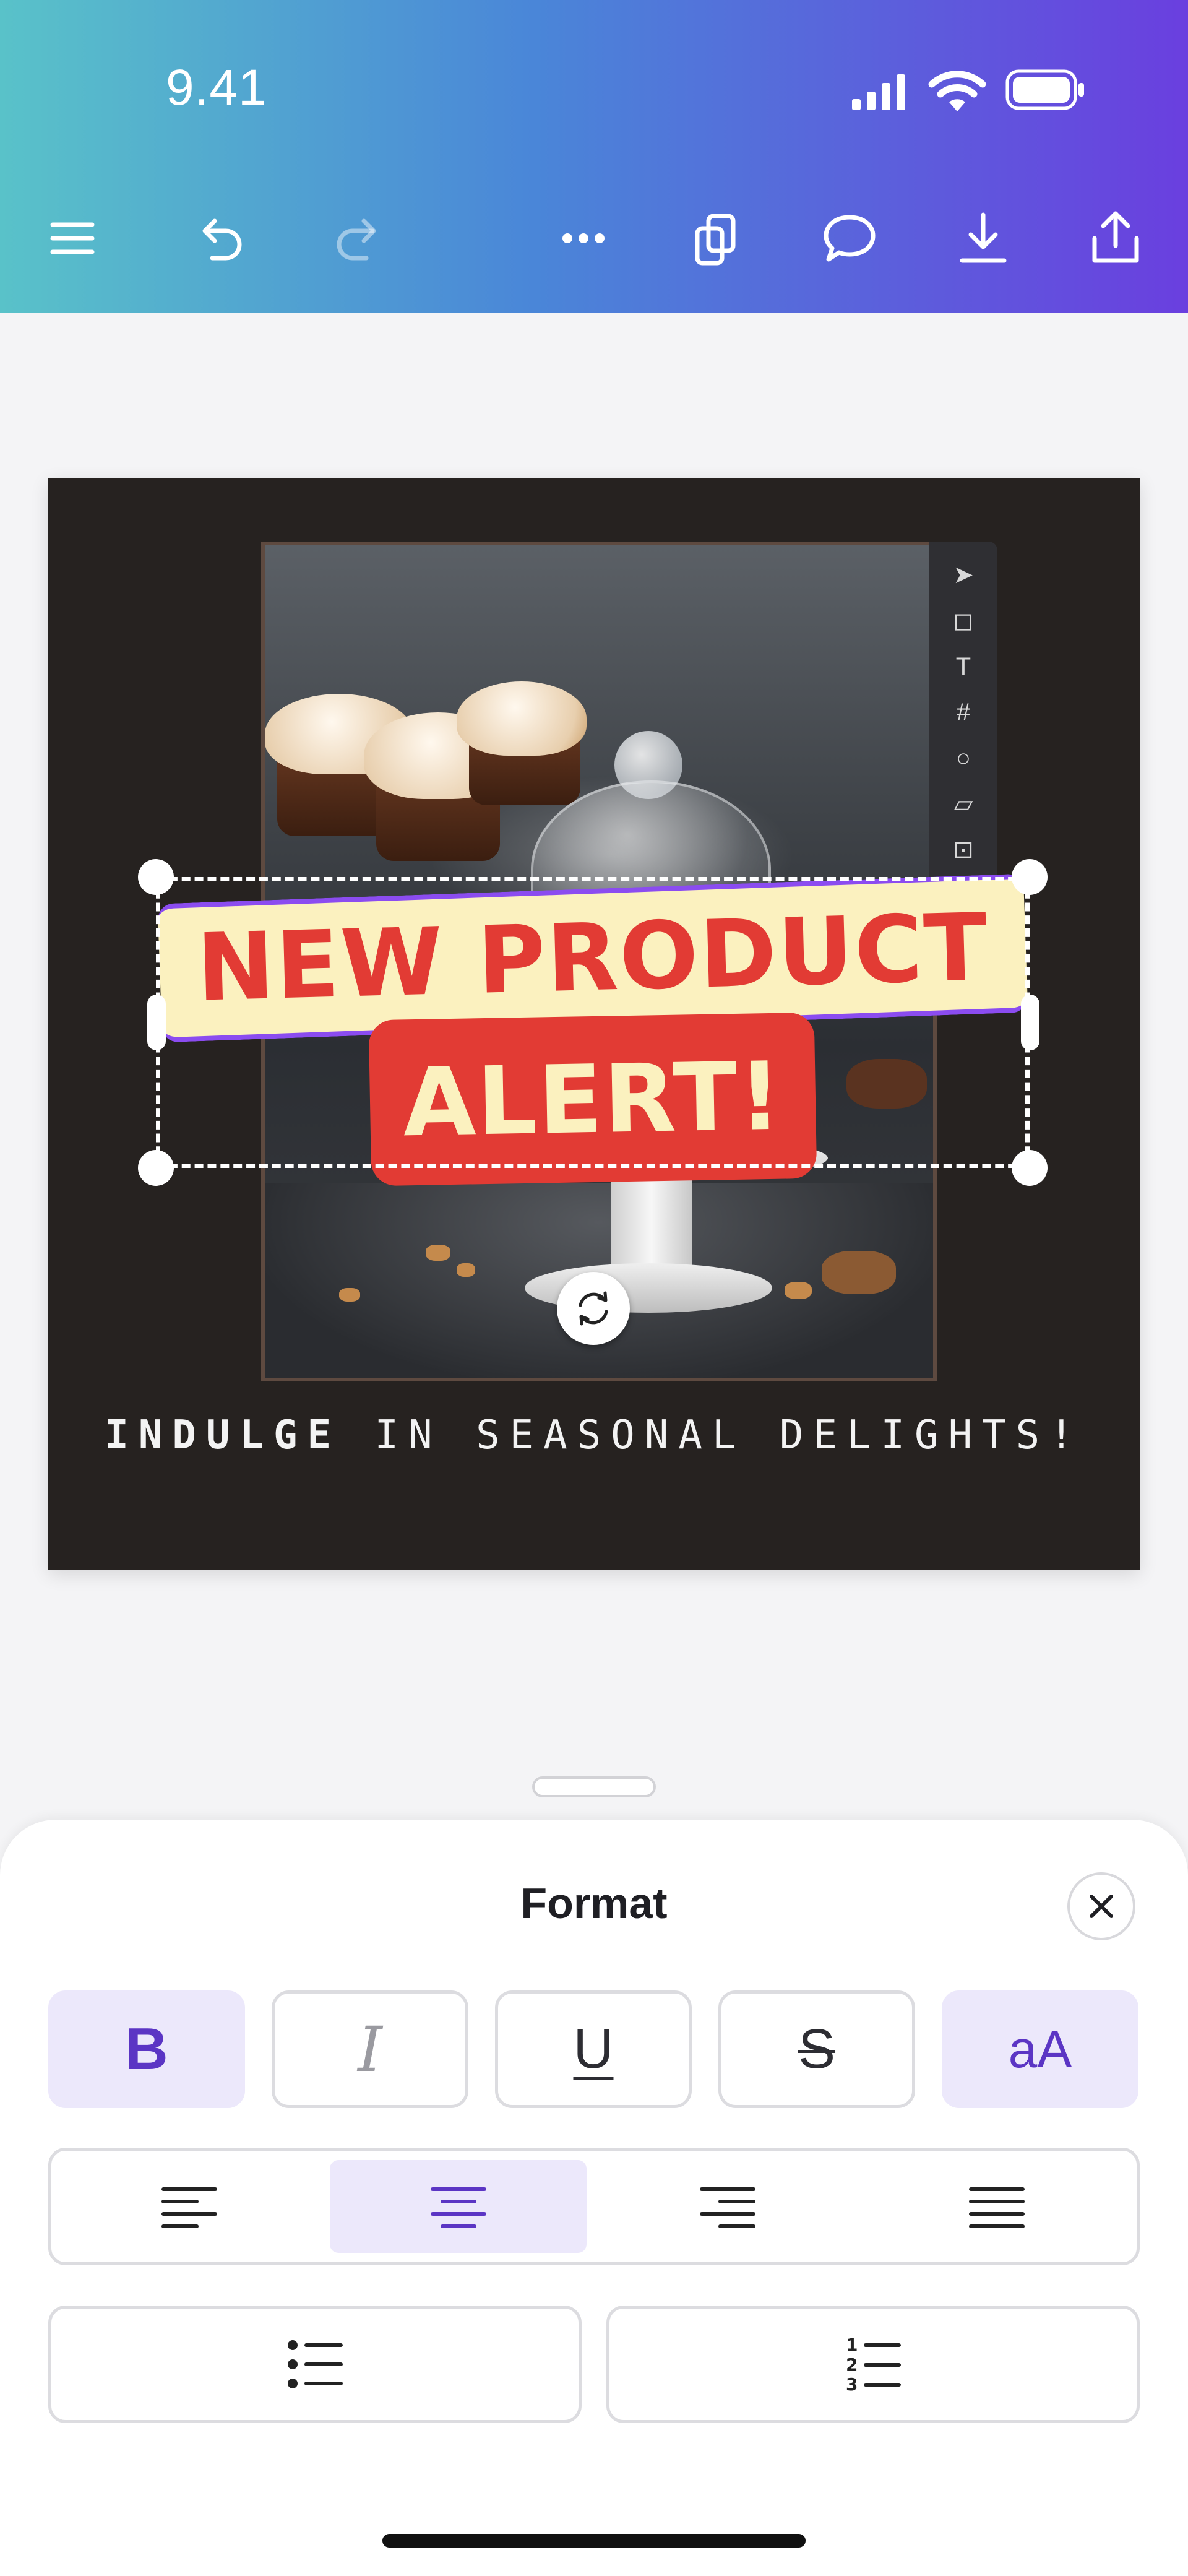 The height and width of the screenshot is (2576, 1188). I want to click on cursor-icon: ➤, so click(963, 575).